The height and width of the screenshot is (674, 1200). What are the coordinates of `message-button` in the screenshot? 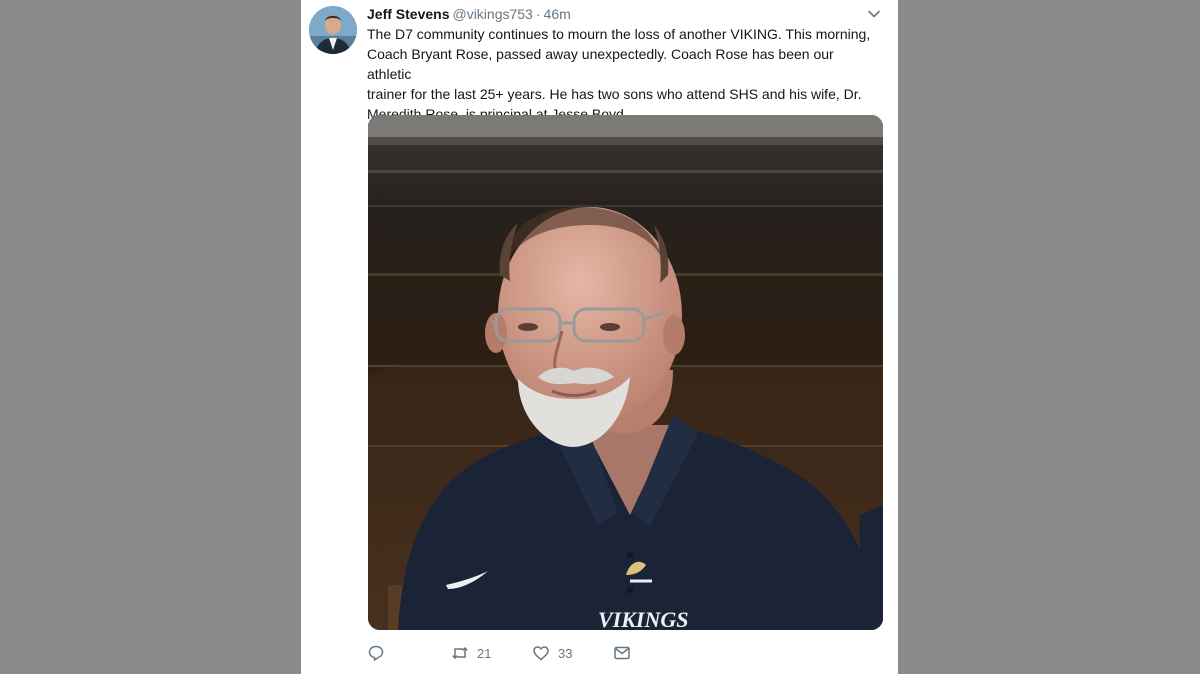 It's located at (622, 653).